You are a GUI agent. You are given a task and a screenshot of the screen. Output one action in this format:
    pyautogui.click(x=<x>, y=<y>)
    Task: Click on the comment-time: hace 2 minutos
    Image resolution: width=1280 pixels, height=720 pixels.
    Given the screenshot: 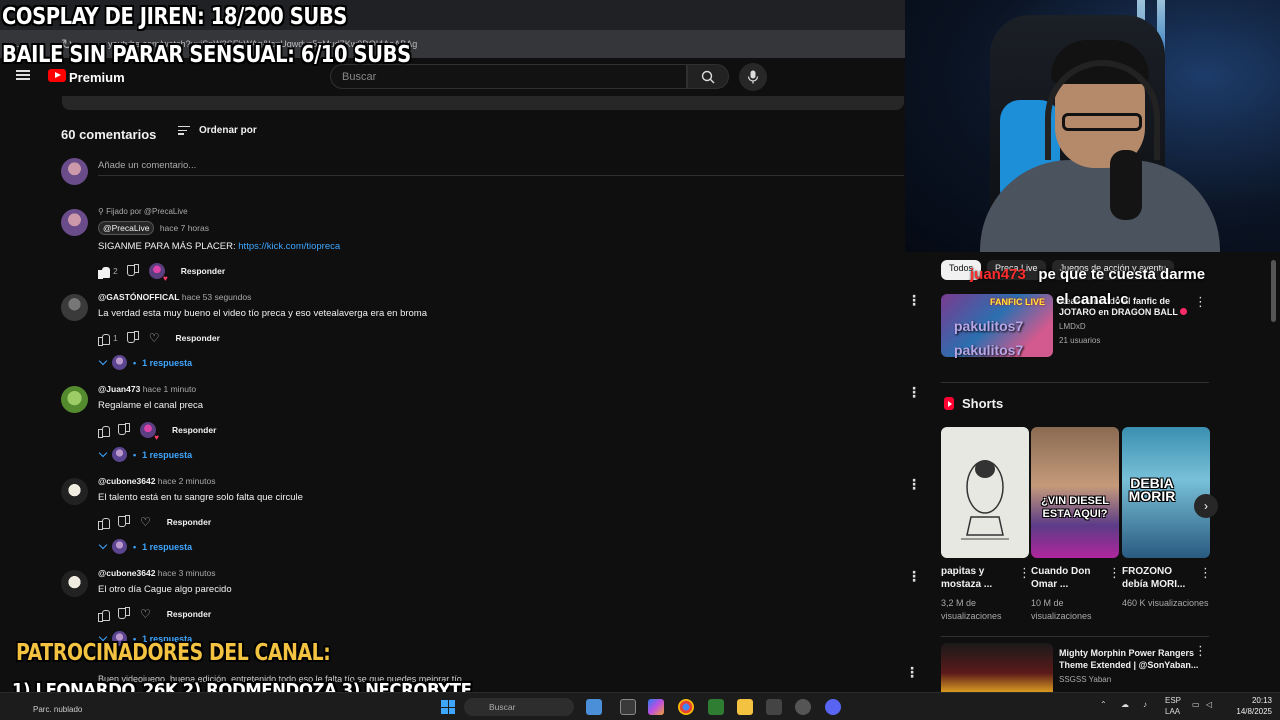 What is the action you would take?
    pyautogui.click(x=187, y=481)
    